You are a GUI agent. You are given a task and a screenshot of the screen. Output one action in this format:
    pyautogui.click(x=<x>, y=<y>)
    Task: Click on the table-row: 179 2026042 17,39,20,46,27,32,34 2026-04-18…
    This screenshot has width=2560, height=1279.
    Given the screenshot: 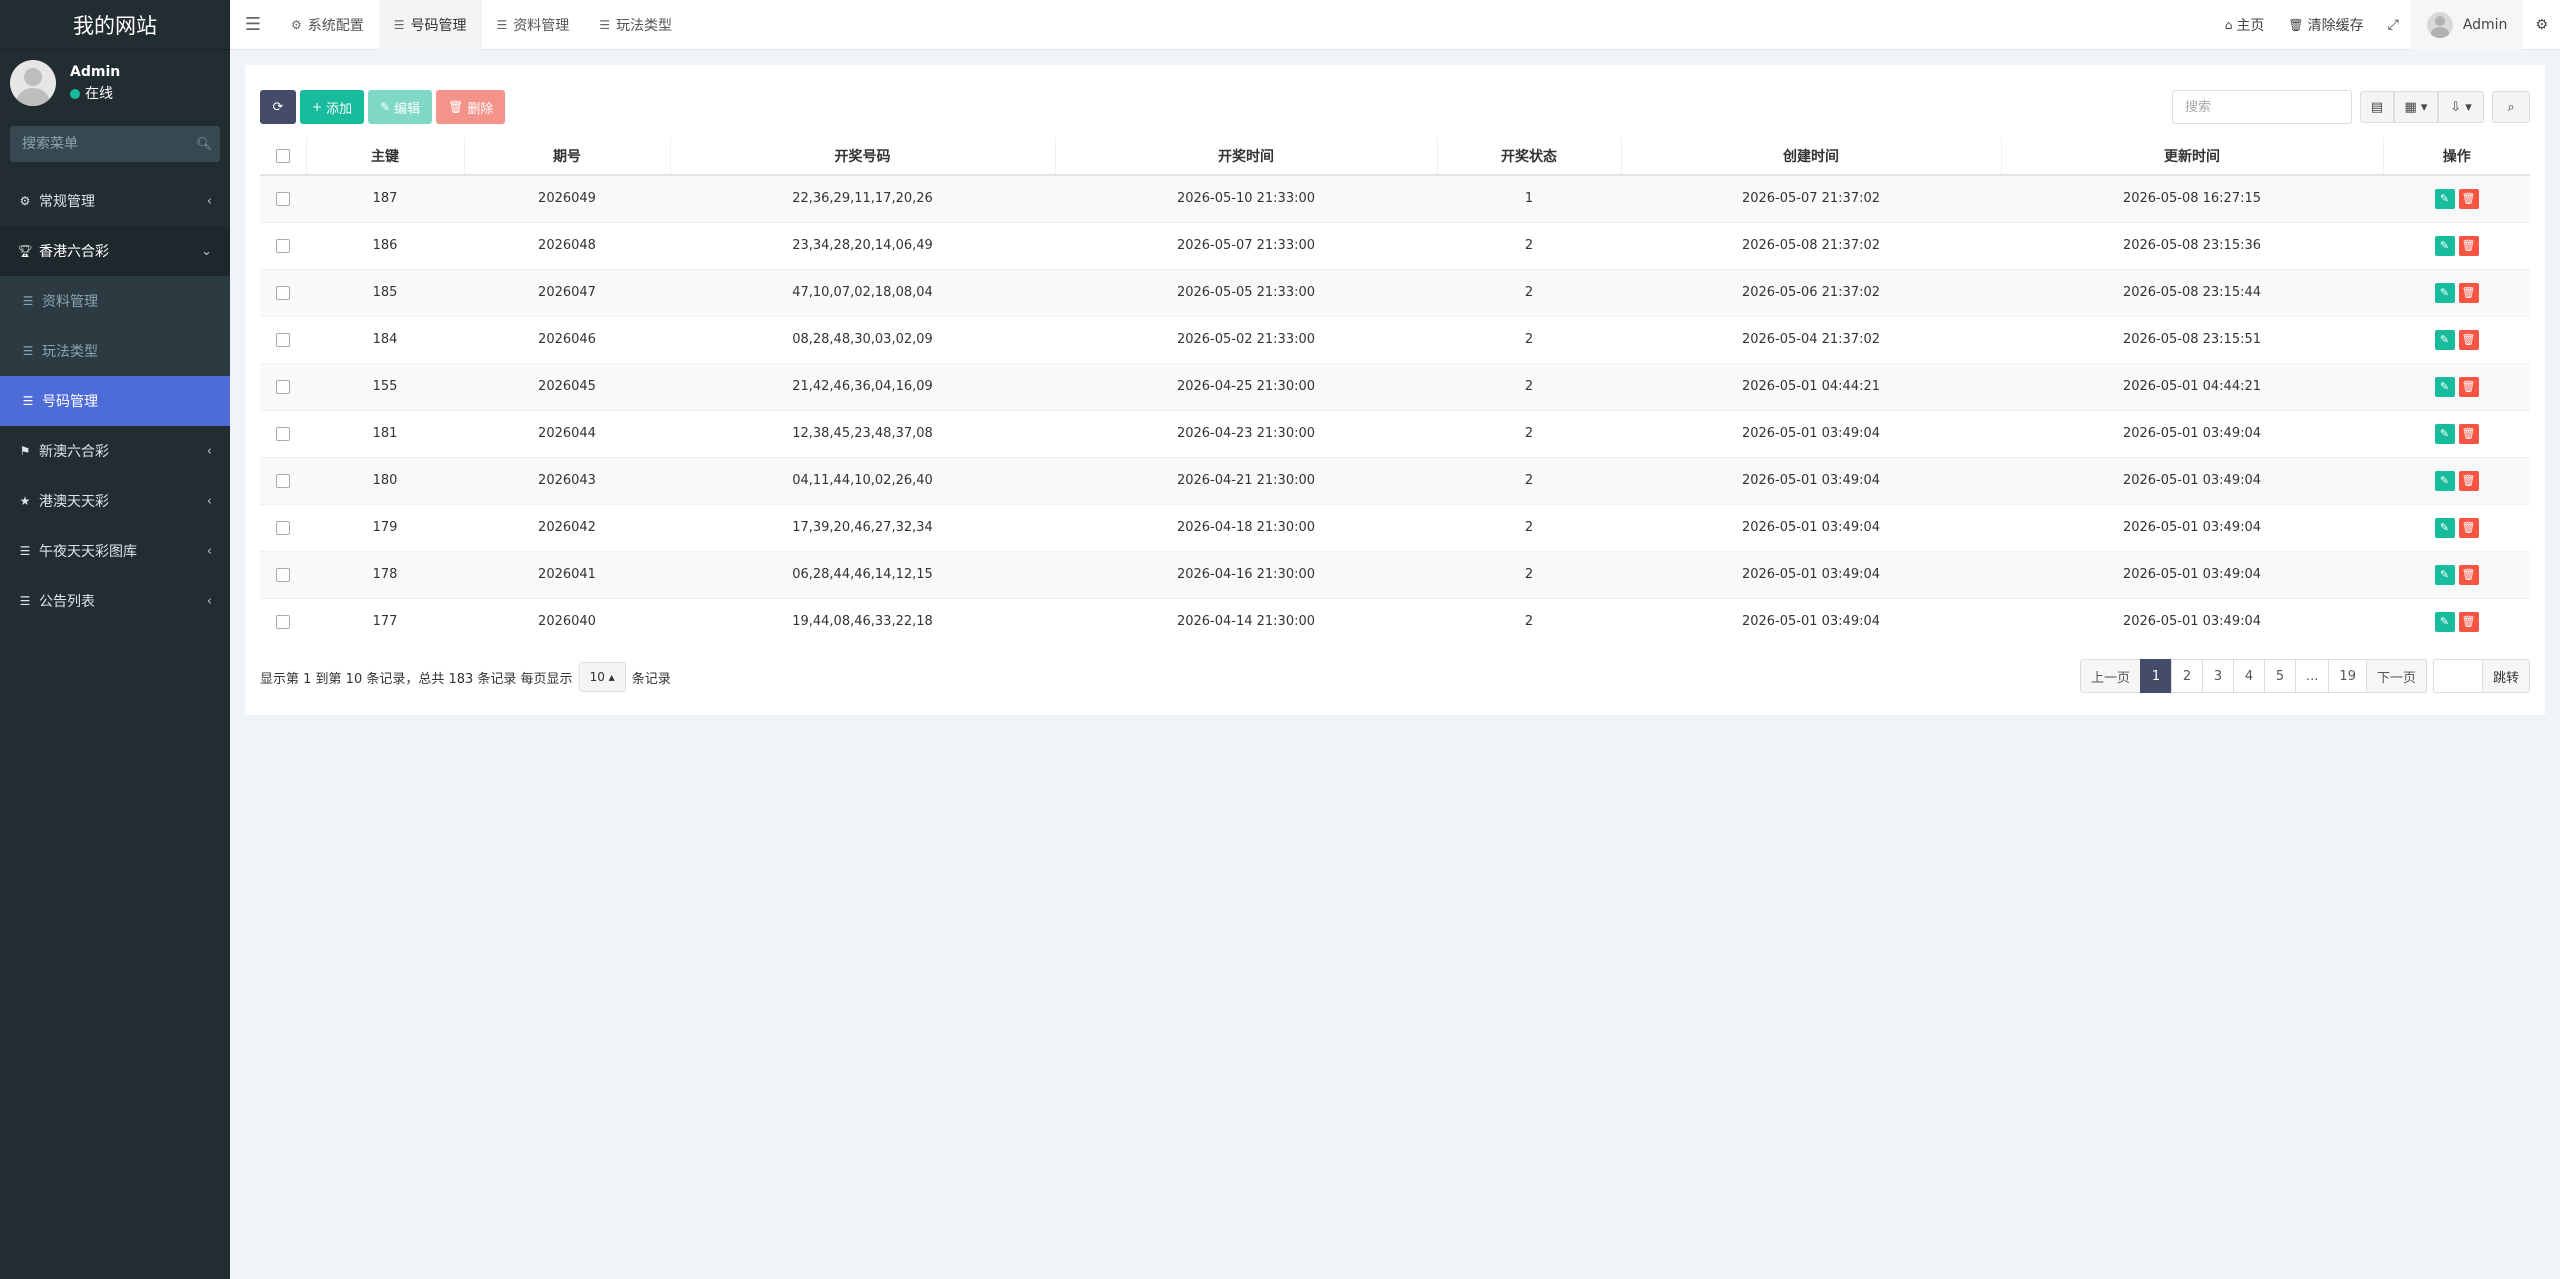 What is the action you would take?
    pyautogui.click(x=1395, y=527)
    